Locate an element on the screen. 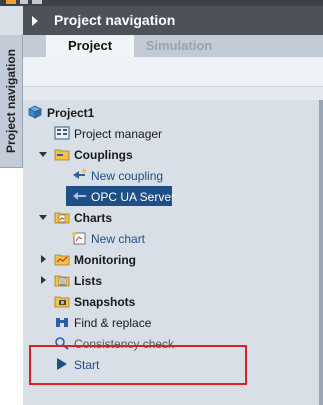 The image size is (323, 405). tree-item-label: Find & replace is located at coordinates (113, 322).